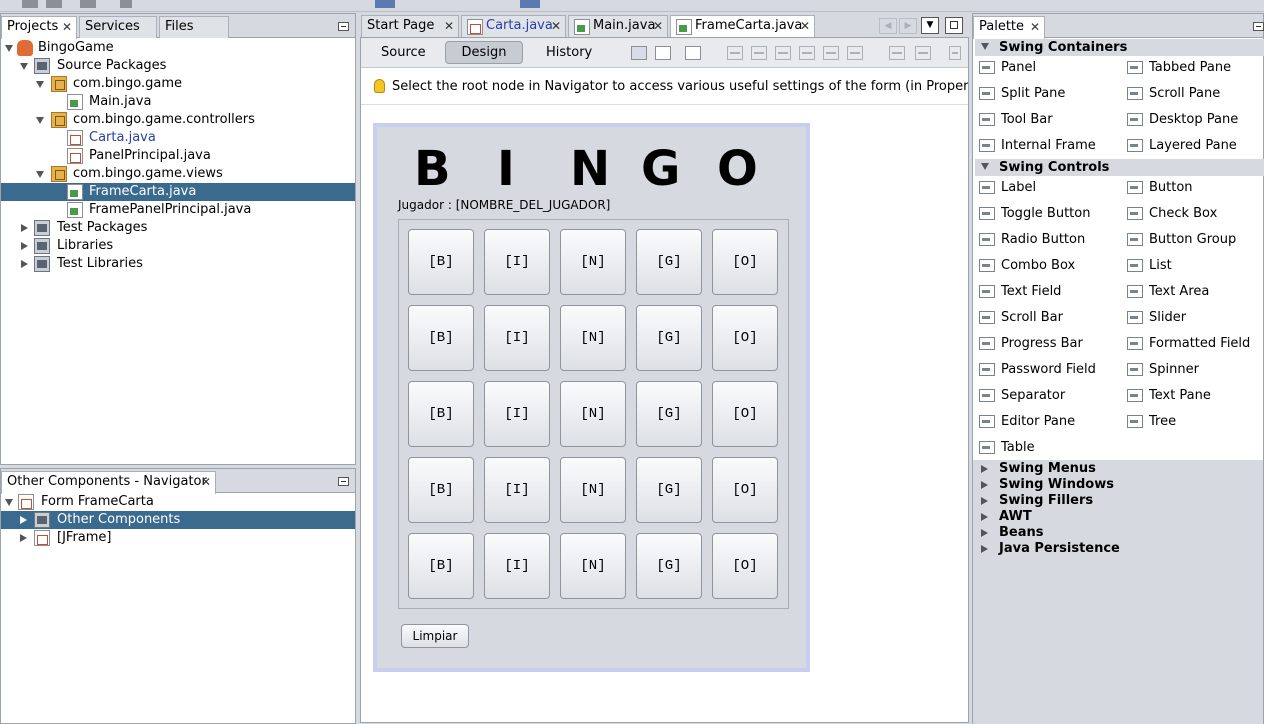  What do you see at coordinates (1181, 120) in the screenshot?
I see `palette-item-desktop-pane: Desktop Pane` at bounding box center [1181, 120].